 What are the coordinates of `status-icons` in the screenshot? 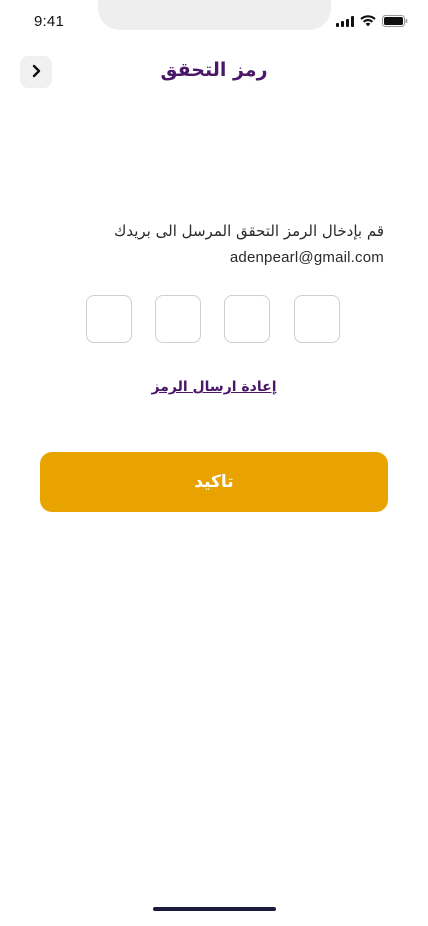 It's located at (372, 21).